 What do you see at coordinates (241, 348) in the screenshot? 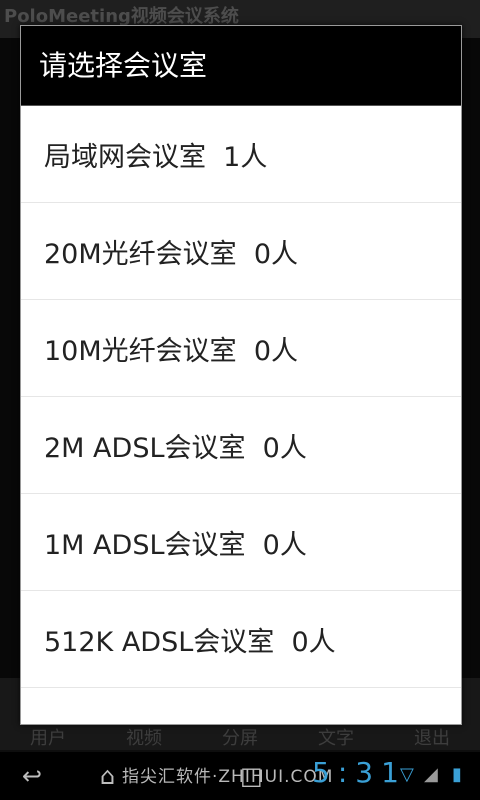
I see `room-item-10m-fiber: 10M光纤会议室 0人` at bounding box center [241, 348].